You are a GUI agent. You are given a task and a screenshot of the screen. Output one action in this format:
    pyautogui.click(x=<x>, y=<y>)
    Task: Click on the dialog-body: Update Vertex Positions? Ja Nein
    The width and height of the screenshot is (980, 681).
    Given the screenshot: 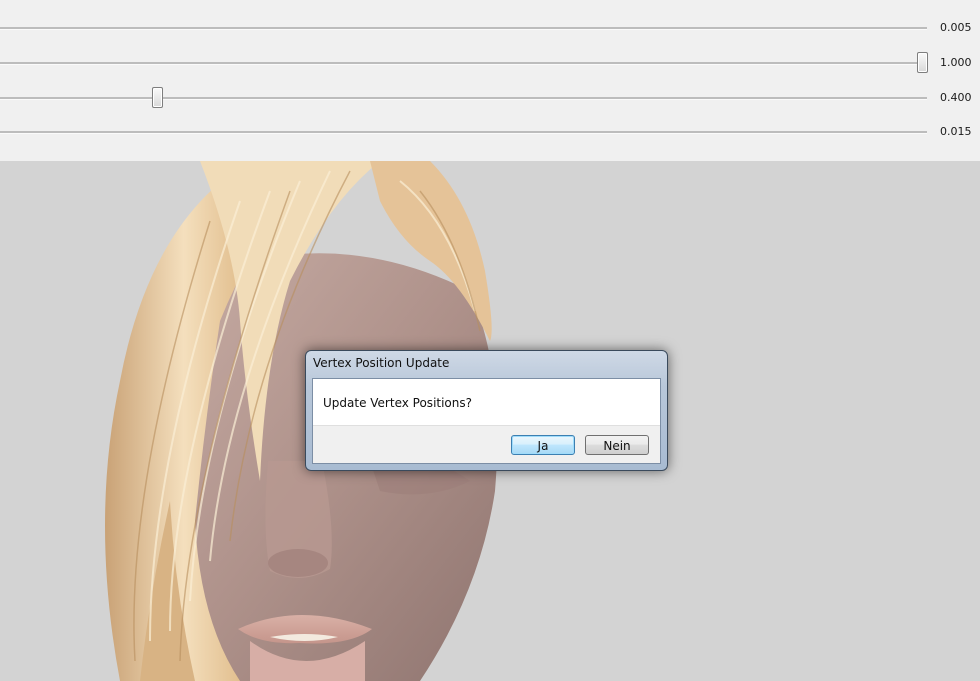 What is the action you would take?
    pyautogui.click(x=486, y=421)
    